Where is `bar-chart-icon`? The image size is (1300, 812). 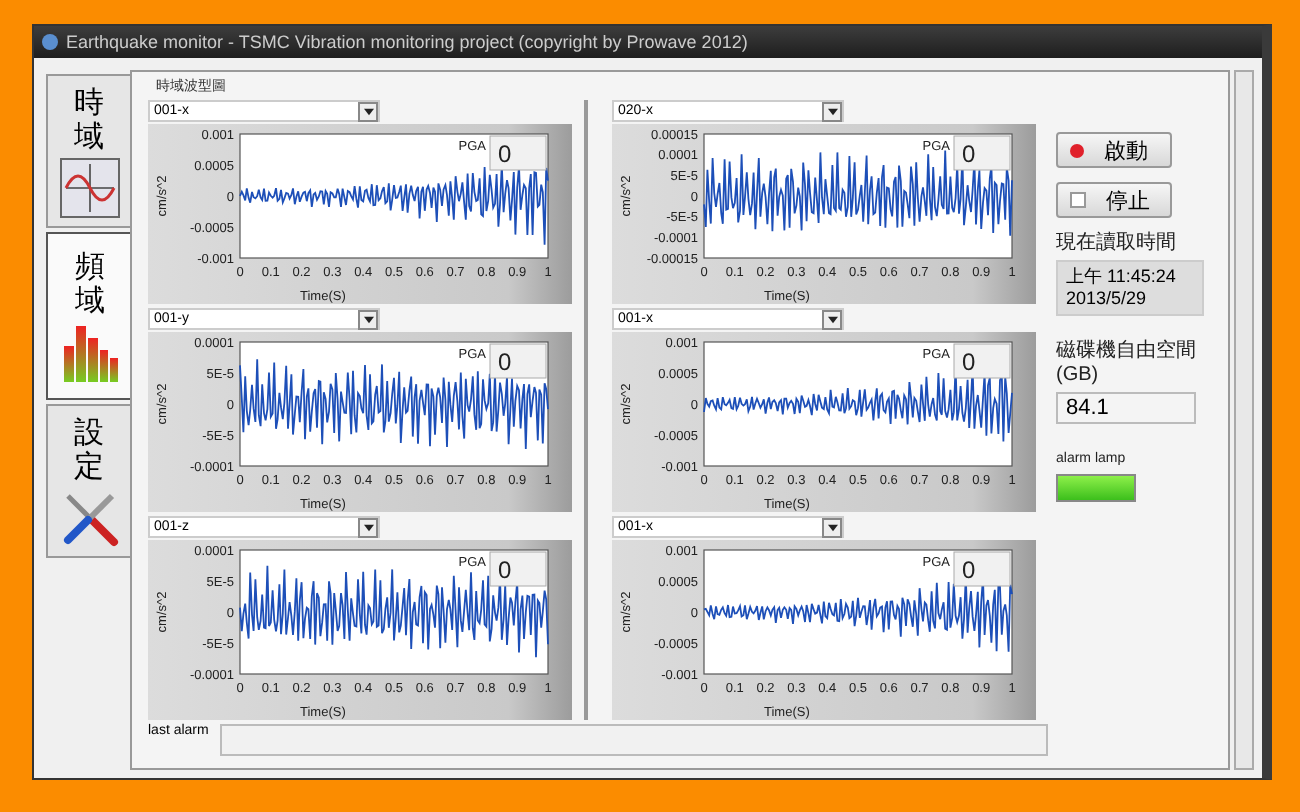 bar-chart-icon is located at coordinates (90, 352).